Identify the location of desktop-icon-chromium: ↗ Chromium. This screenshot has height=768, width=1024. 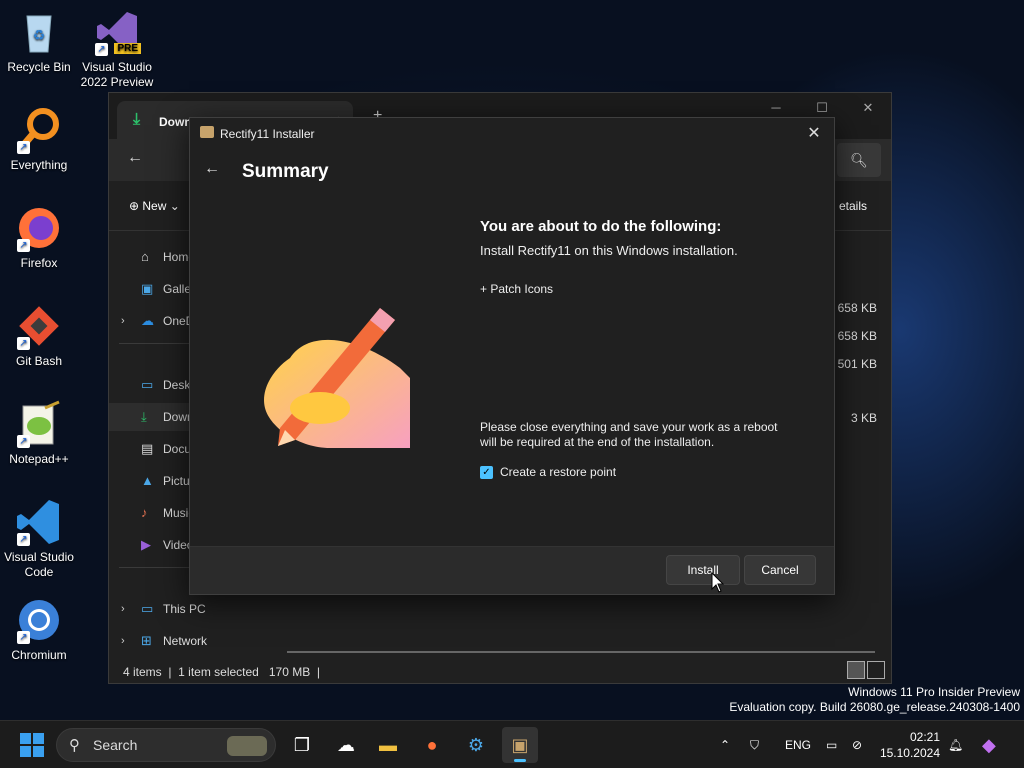
(39, 629).